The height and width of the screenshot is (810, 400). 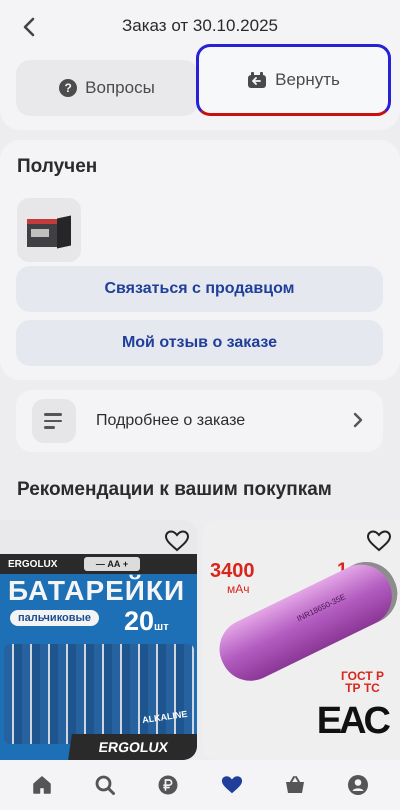 I want to click on ruble-coin-icon, so click(x=168, y=785).